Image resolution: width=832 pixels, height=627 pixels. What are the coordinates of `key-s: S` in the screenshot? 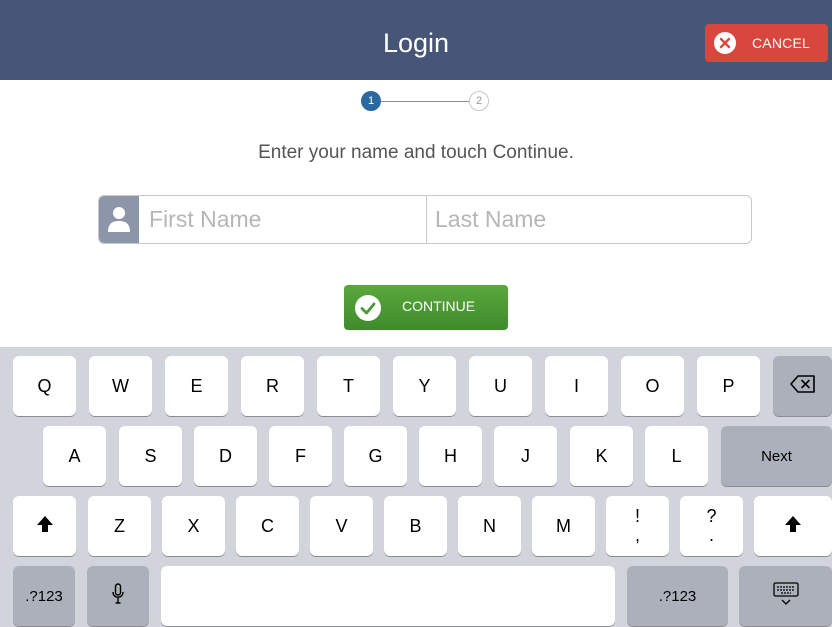 It's located at (150, 456).